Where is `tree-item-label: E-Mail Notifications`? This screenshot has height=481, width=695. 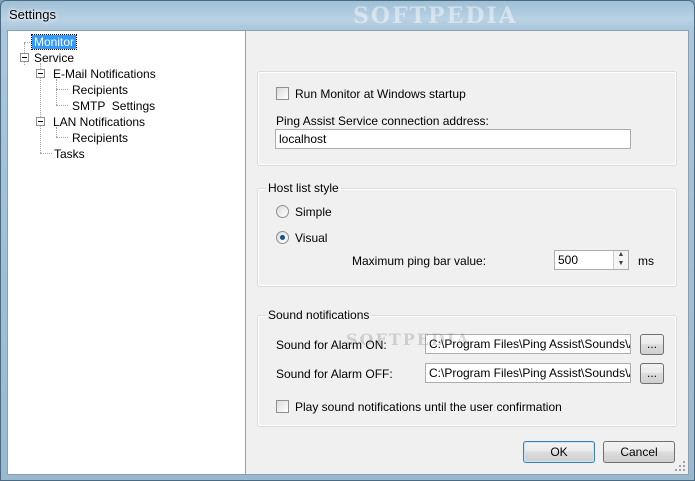 tree-item-label: E-Mail Notifications is located at coordinates (104, 74).